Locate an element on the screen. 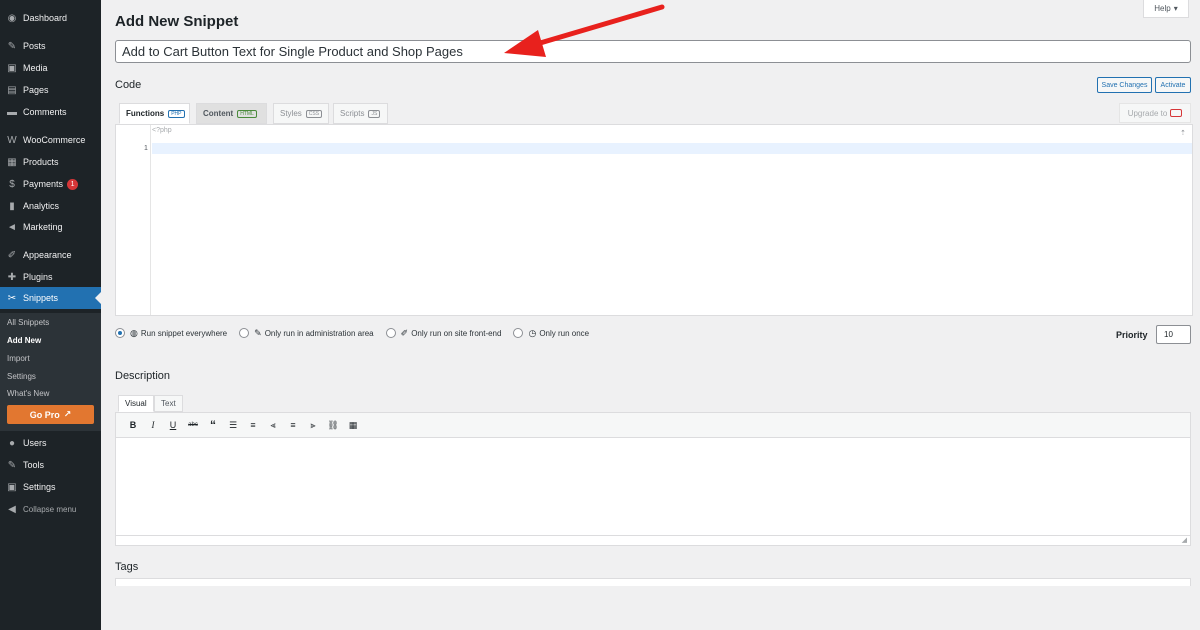 This screenshot has width=1200, height=630. scope-label: Only run in administration area is located at coordinates (319, 333).